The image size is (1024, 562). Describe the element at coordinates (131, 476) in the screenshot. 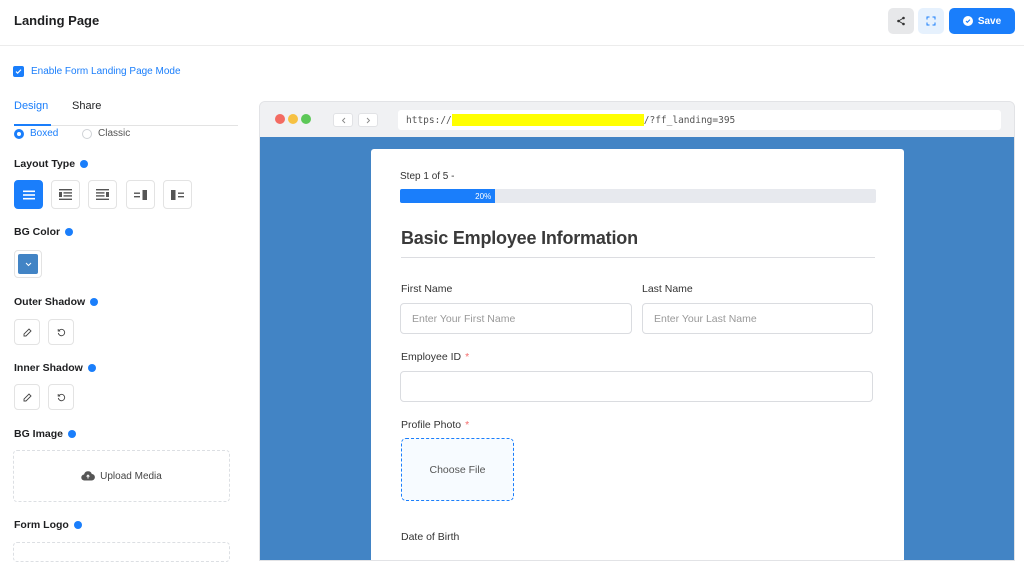

I see `upload-media-label: Upload Media` at that location.